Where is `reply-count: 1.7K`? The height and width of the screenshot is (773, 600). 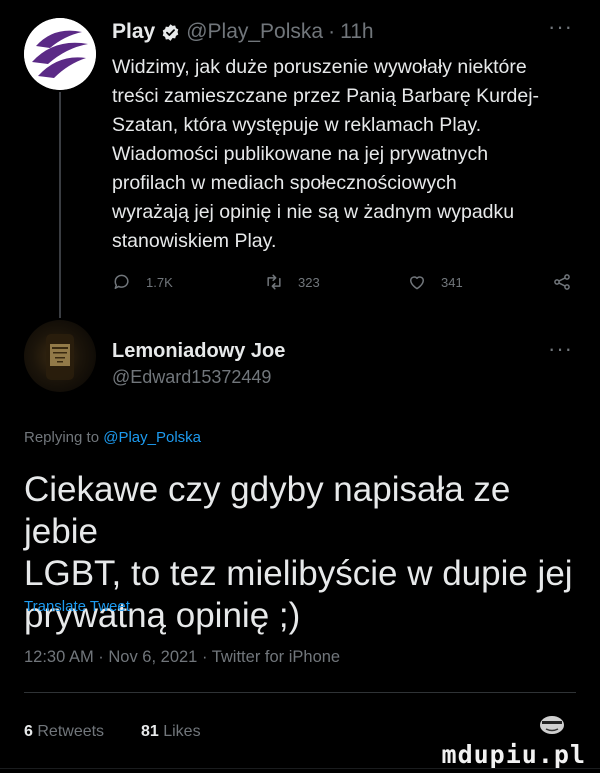
reply-count: 1.7K is located at coordinates (159, 282).